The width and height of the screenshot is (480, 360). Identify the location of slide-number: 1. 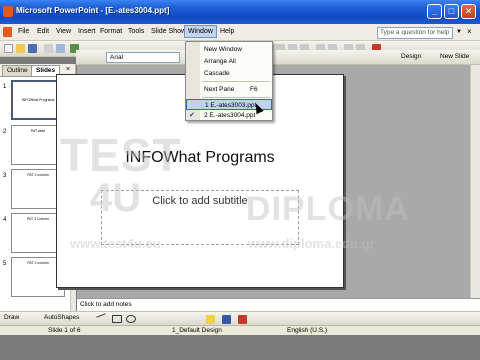
(5, 87).